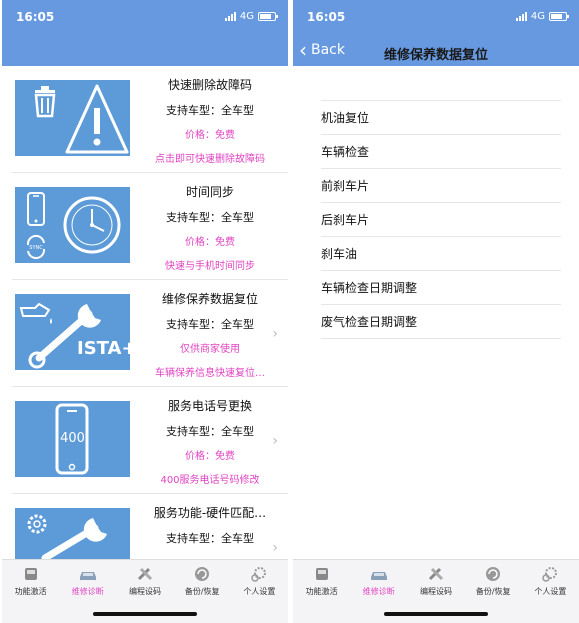 The image size is (579, 623). I want to click on item-title: 维修保养数据复位, so click(209, 299).